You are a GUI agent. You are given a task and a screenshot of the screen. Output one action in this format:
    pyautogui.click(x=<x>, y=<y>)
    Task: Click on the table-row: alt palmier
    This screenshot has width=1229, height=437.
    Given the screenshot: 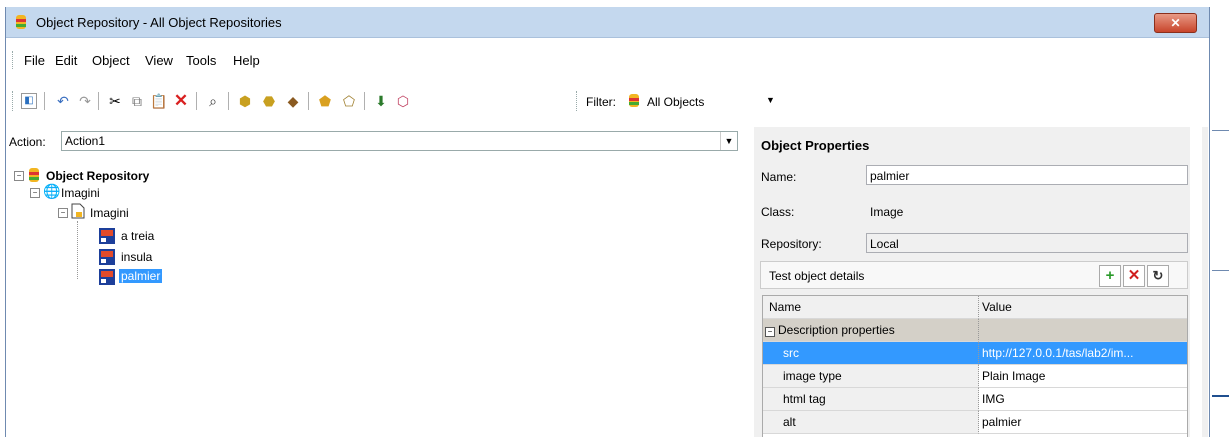 What is the action you would take?
    pyautogui.click(x=975, y=422)
    